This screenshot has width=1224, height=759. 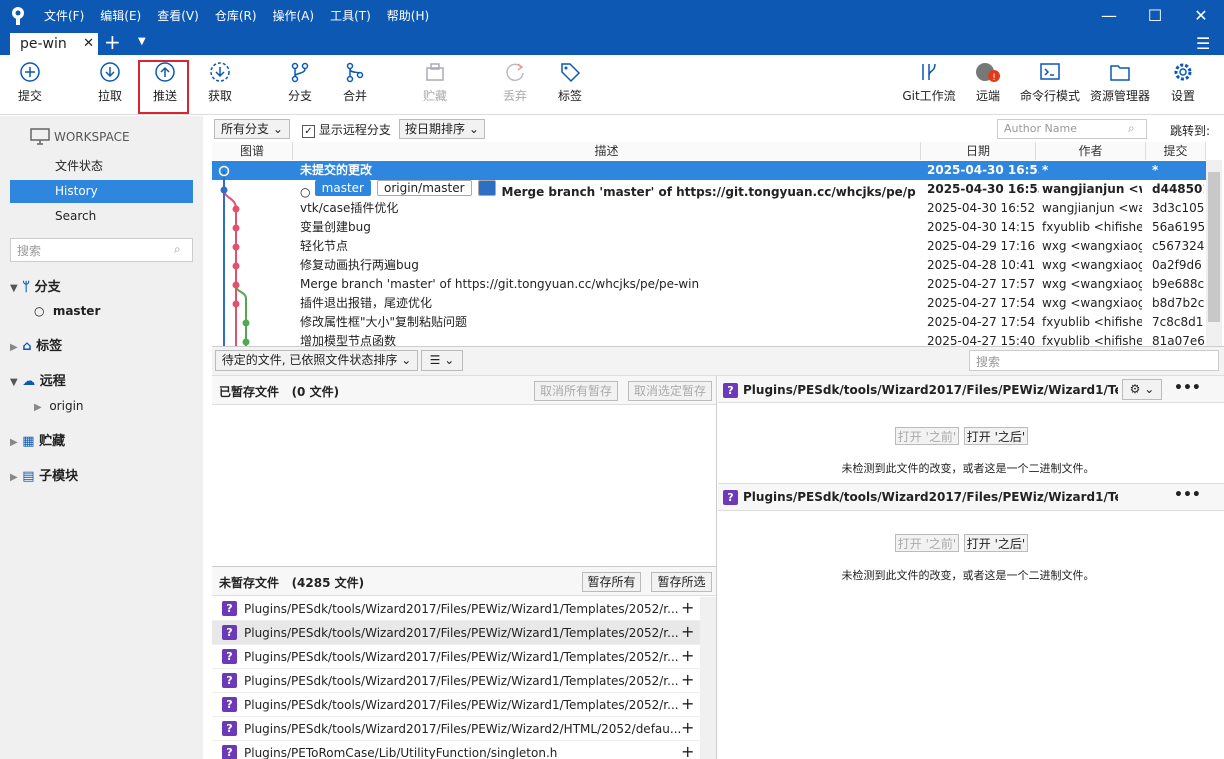 I want to click on col-graph: 图谱, so click(x=252, y=151).